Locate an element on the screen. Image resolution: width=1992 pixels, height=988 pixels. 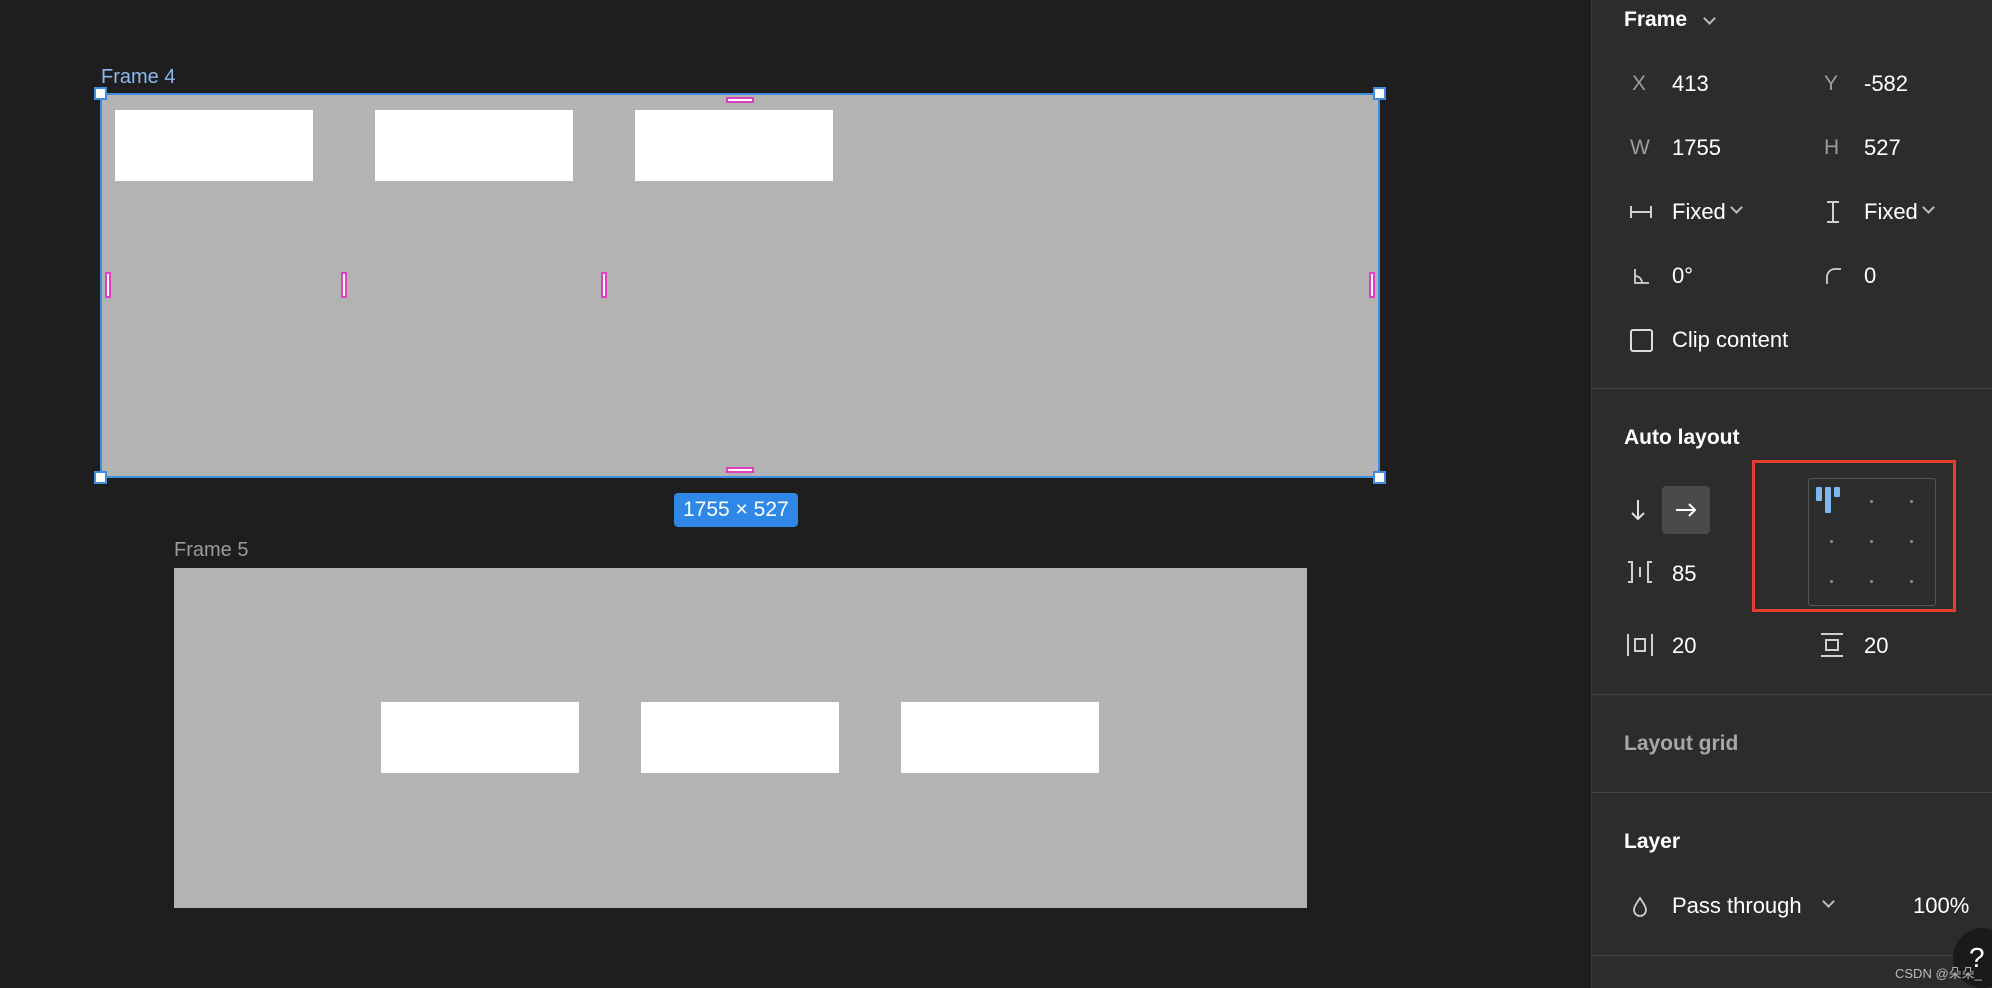
width-mode-chevron-down-icon is located at coordinates (1736, 207).